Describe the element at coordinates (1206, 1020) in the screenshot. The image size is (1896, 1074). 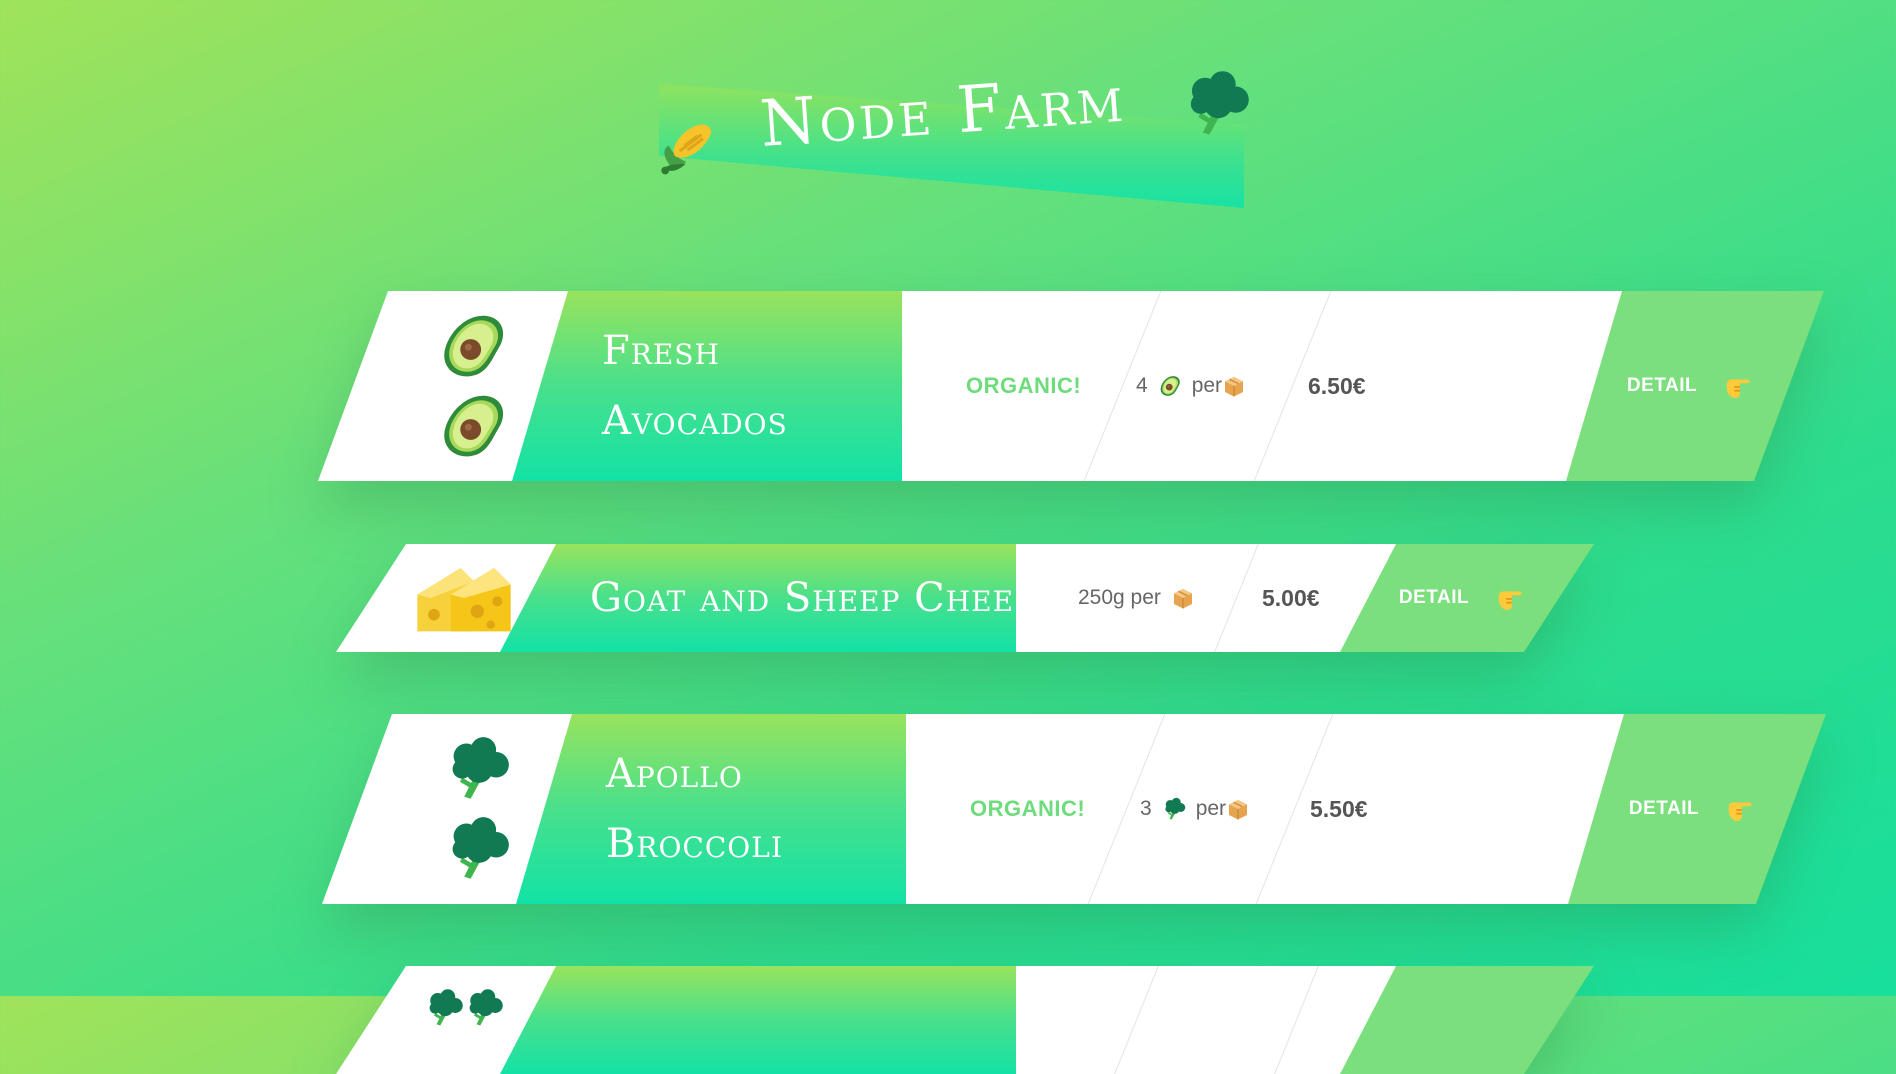
I see `product-info` at that location.